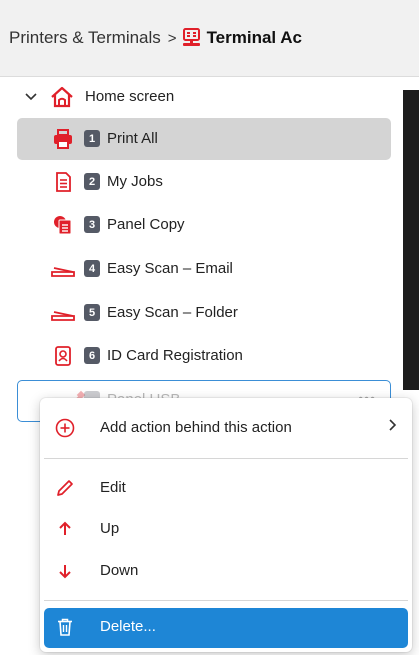 This screenshot has width=419, height=655. I want to click on item-label: My Jobs, so click(135, 181).